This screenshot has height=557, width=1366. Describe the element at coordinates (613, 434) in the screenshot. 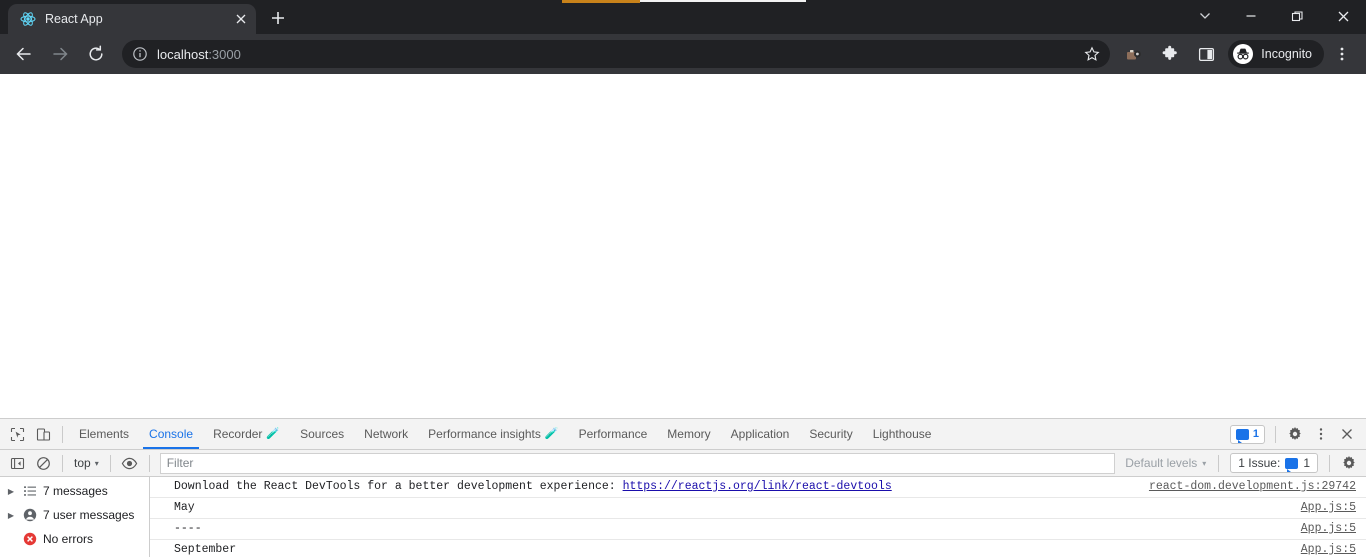

I see `tab-performance: Performance` at that location.